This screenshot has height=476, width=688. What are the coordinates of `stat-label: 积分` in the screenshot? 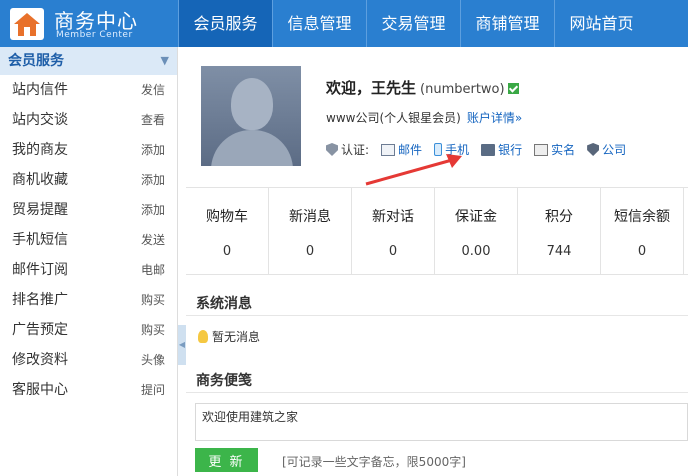 It's located at (559, 217).